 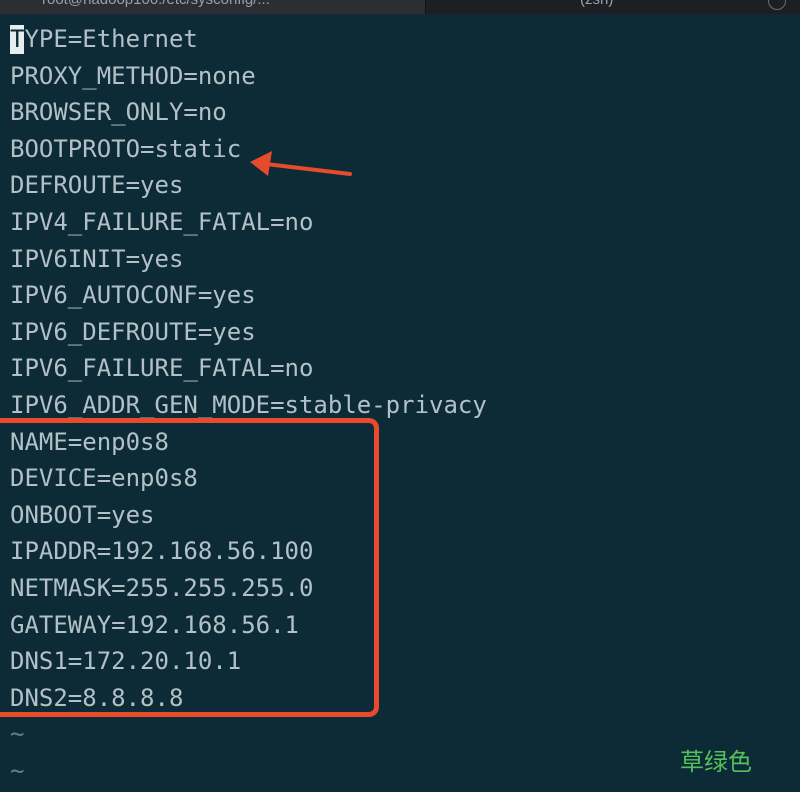 I want to click on config-line-name: NAME=enp0s8, so click(x=89, y=441).